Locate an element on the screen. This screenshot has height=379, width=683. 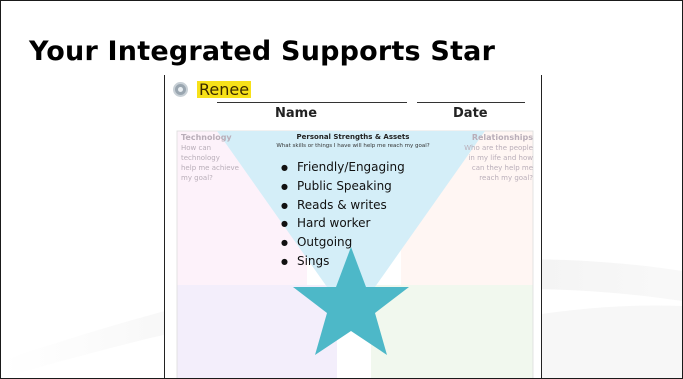
name-label: Name is located at coordinates (296, 113).